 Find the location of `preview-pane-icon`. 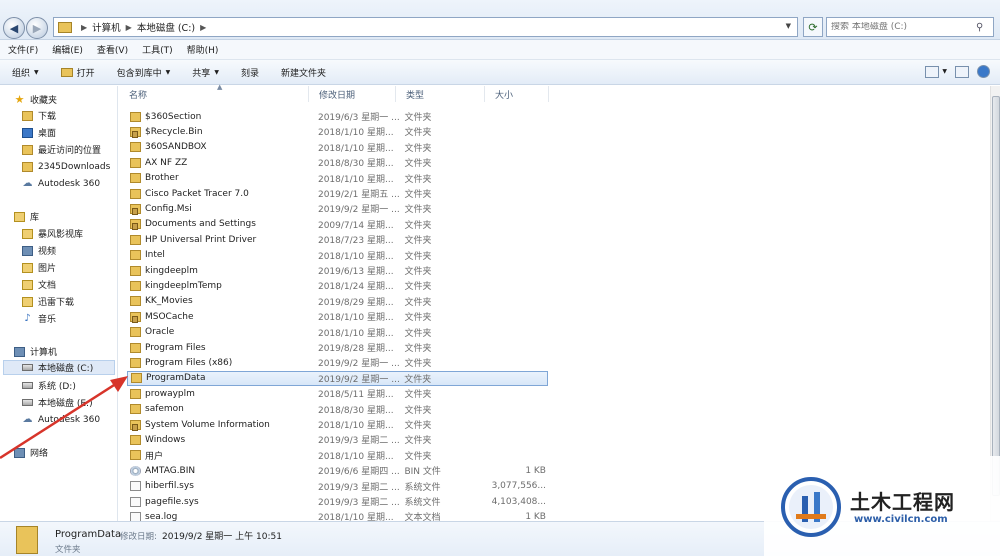

preview-pane-icon is located at coordinates (962, 71).